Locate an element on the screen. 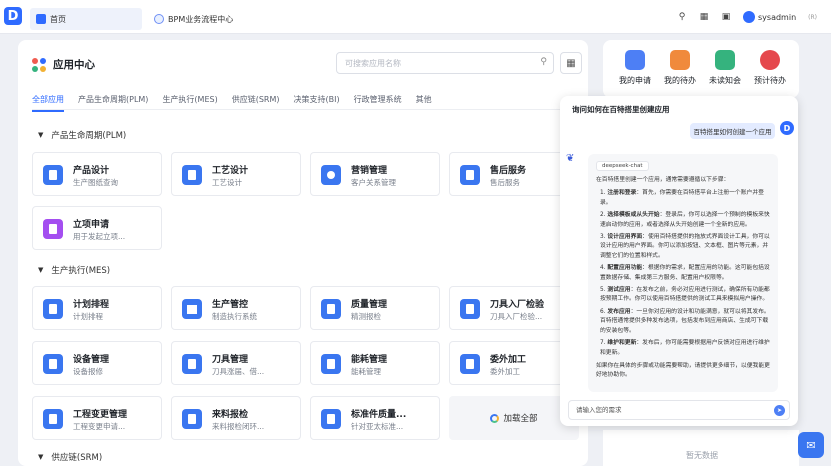 This screenshot has height=466, width=831. my-requests: 我的申请 is located at coordinates (635, 68).